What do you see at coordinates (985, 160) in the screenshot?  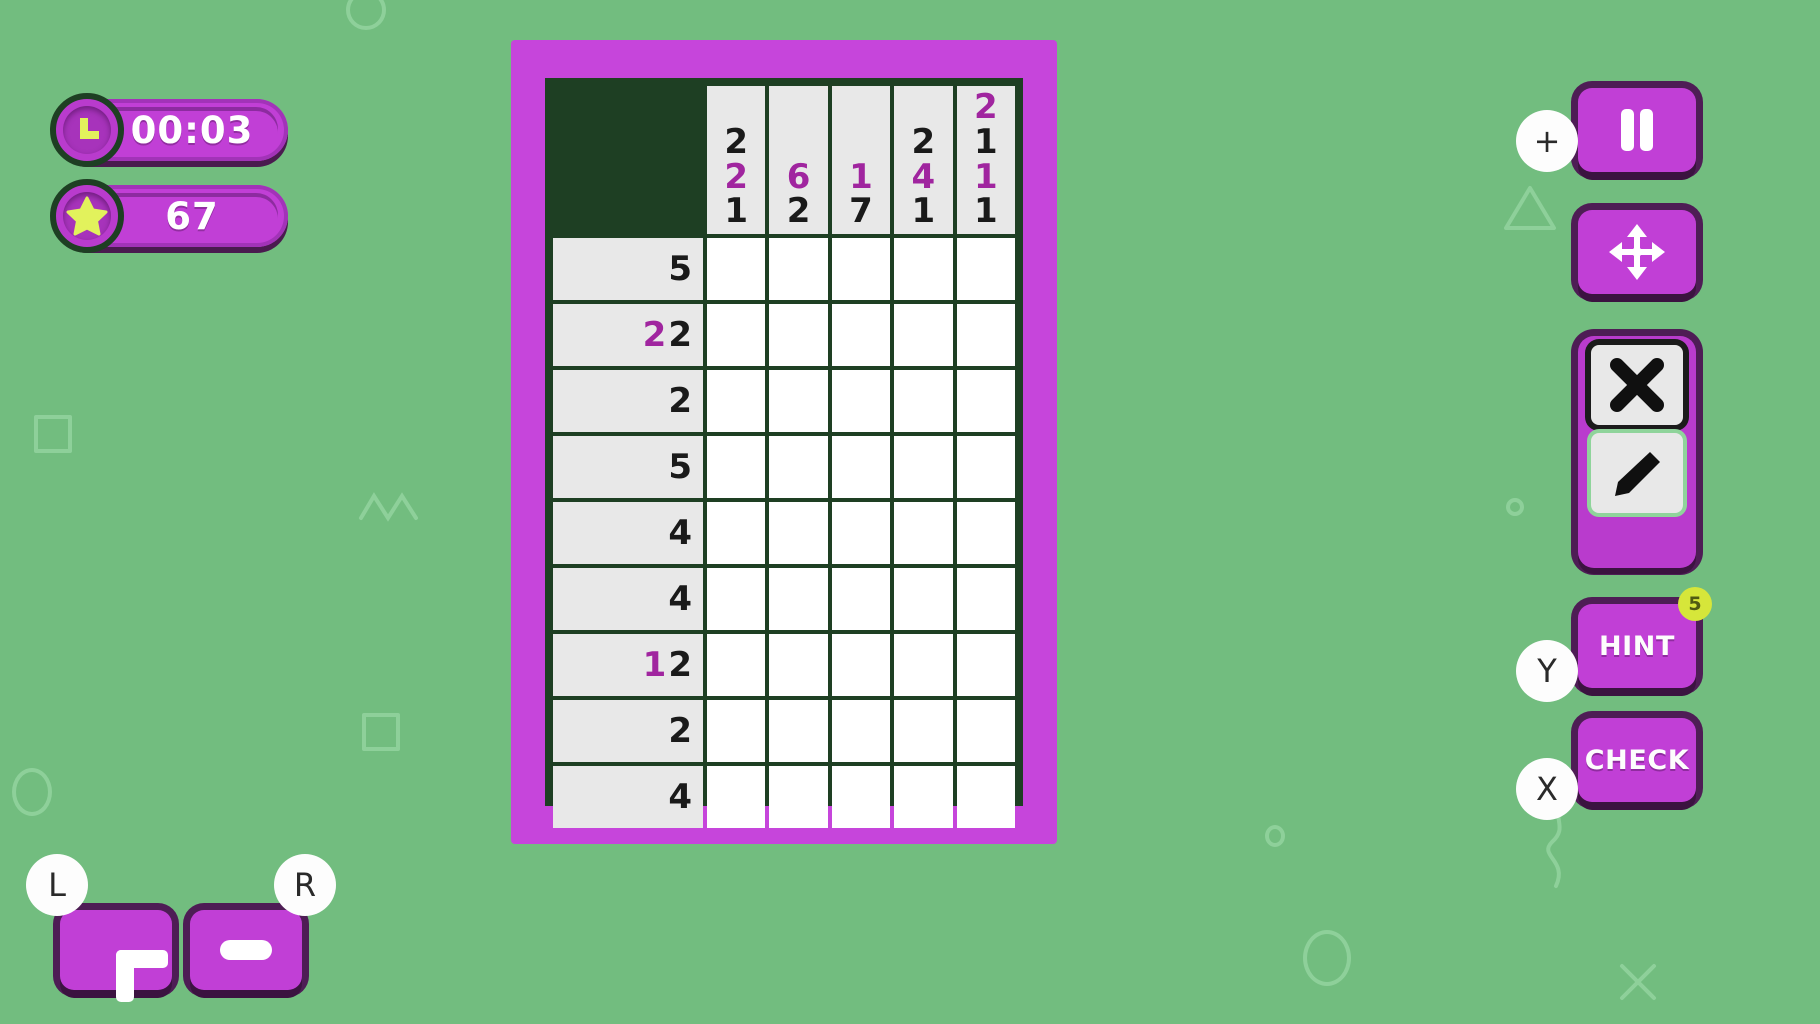 I see `column-clue-5: 2111` at bounding box center [985, 160].